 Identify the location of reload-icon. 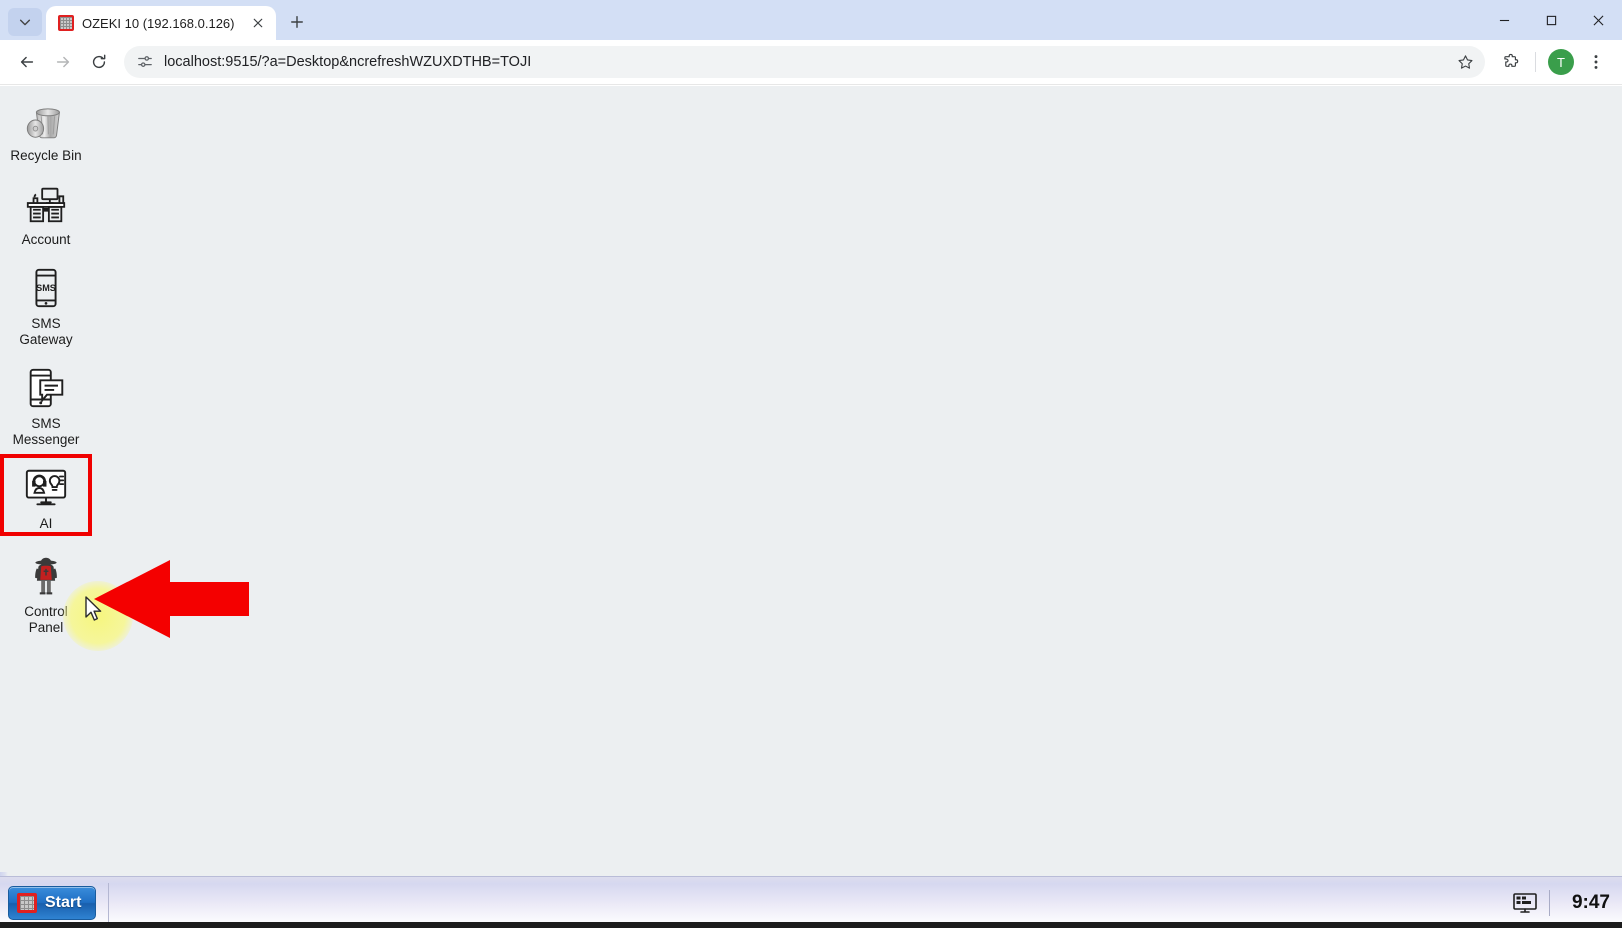
(99, 61).